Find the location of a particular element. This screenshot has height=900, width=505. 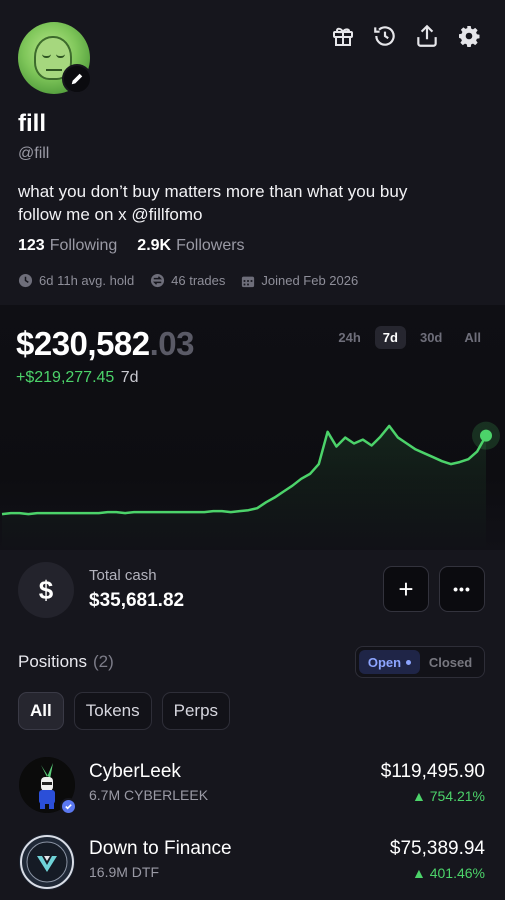

position-holding: 6.7M CYBERLEEK is located at coordinates (149, 795).